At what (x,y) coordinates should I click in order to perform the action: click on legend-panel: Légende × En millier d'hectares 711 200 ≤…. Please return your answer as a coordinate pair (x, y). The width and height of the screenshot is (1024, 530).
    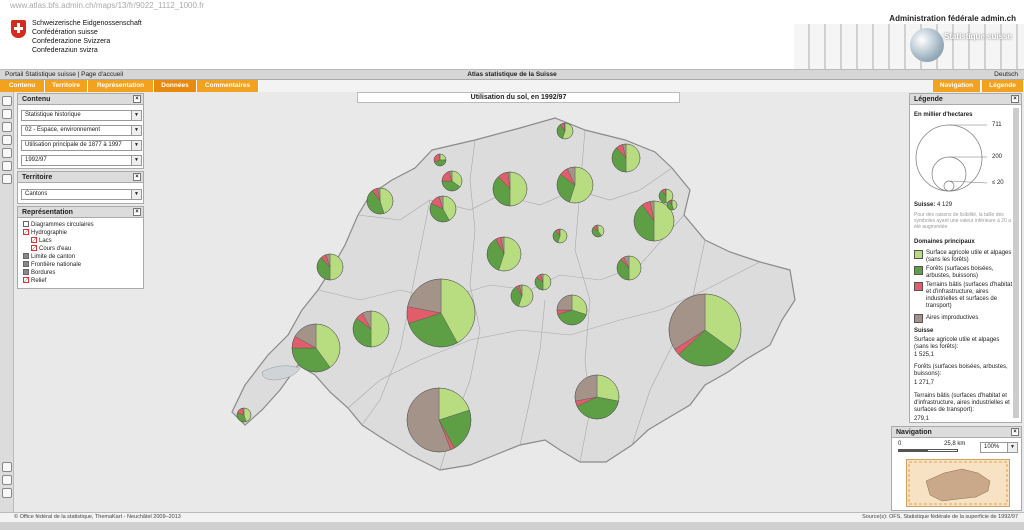
    Looking at the image, I should click on (965, 258).